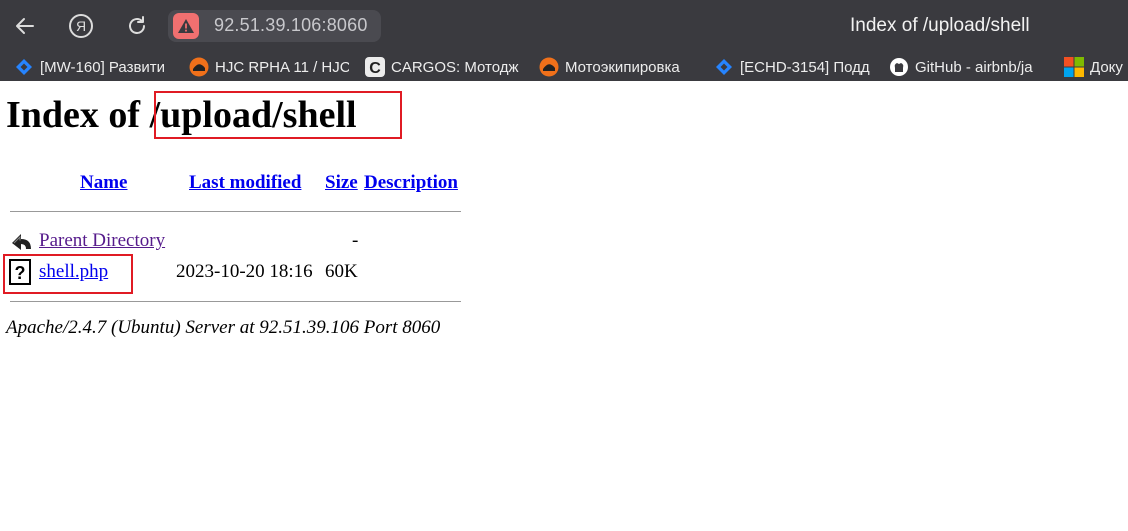 The width and height of the screenshot is (1128, 531). I want to click on yandex-icon: Я, so click(81, 26).